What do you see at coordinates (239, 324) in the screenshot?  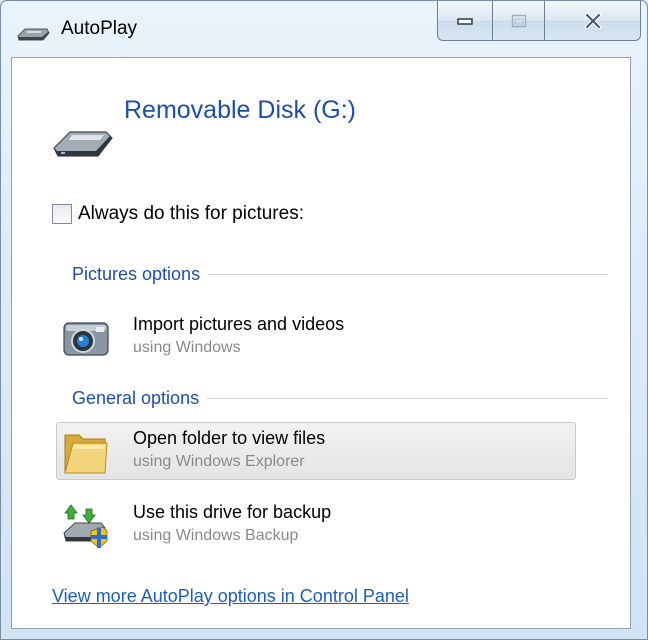 I see `option-title: Import pictures and videos` at bounding box center [239, 324].